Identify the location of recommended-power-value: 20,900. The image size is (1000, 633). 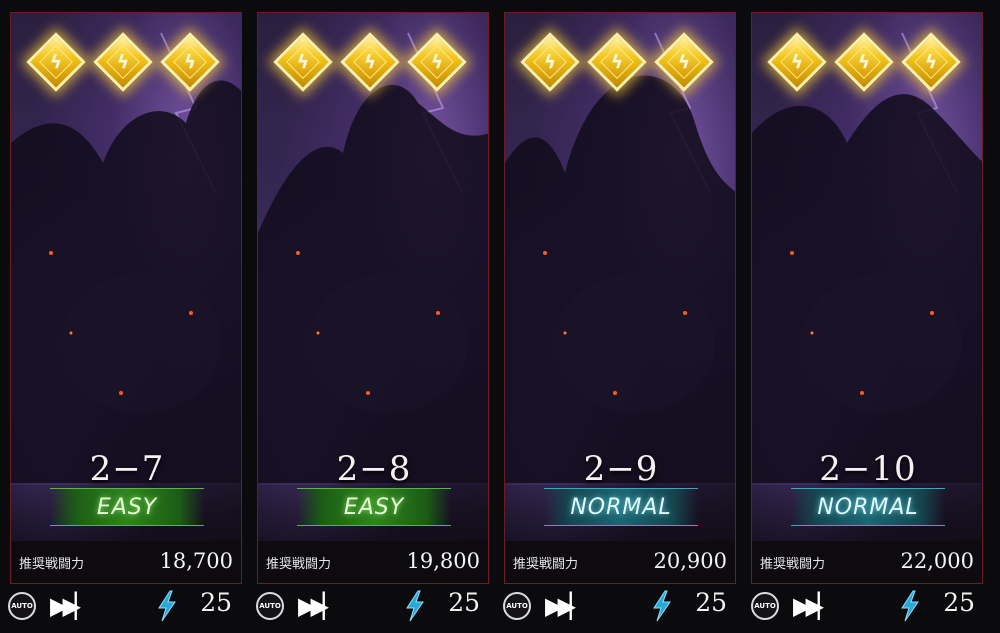
(690, 561).